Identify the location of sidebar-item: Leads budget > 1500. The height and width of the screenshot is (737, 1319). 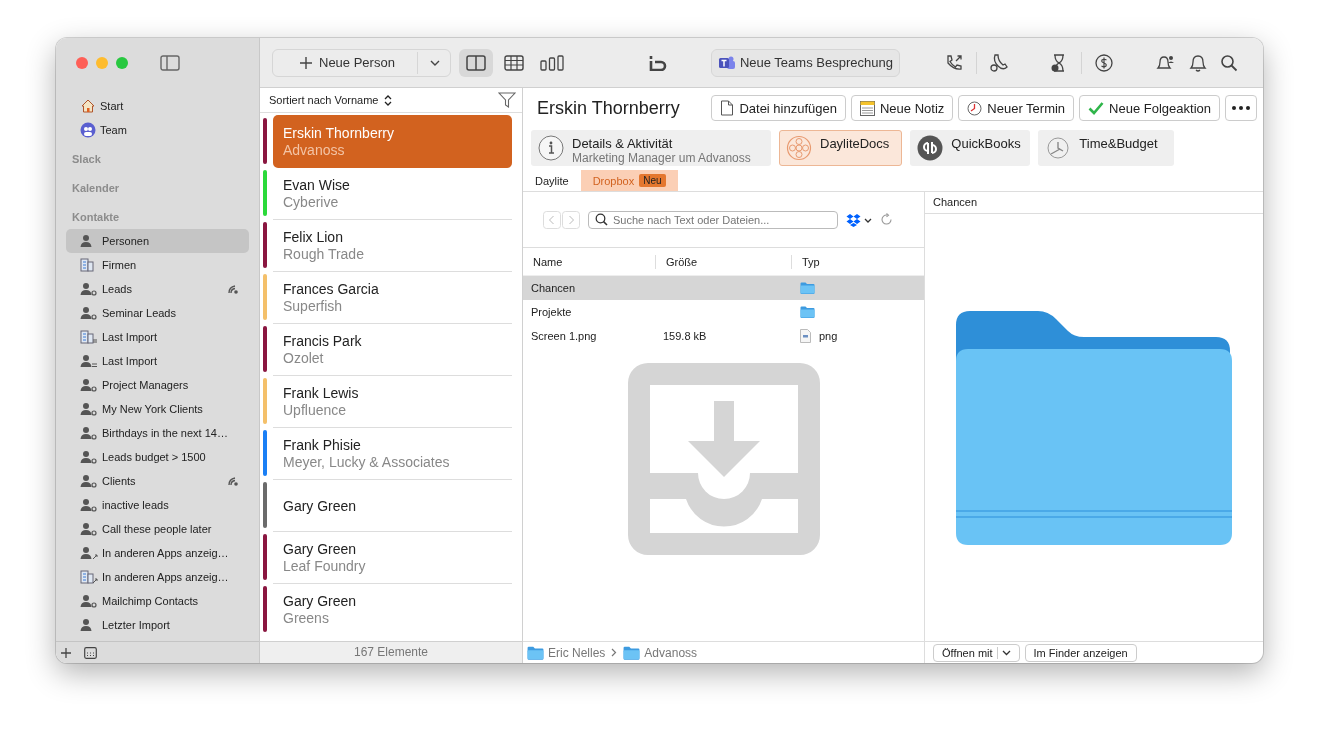
(157, 457).